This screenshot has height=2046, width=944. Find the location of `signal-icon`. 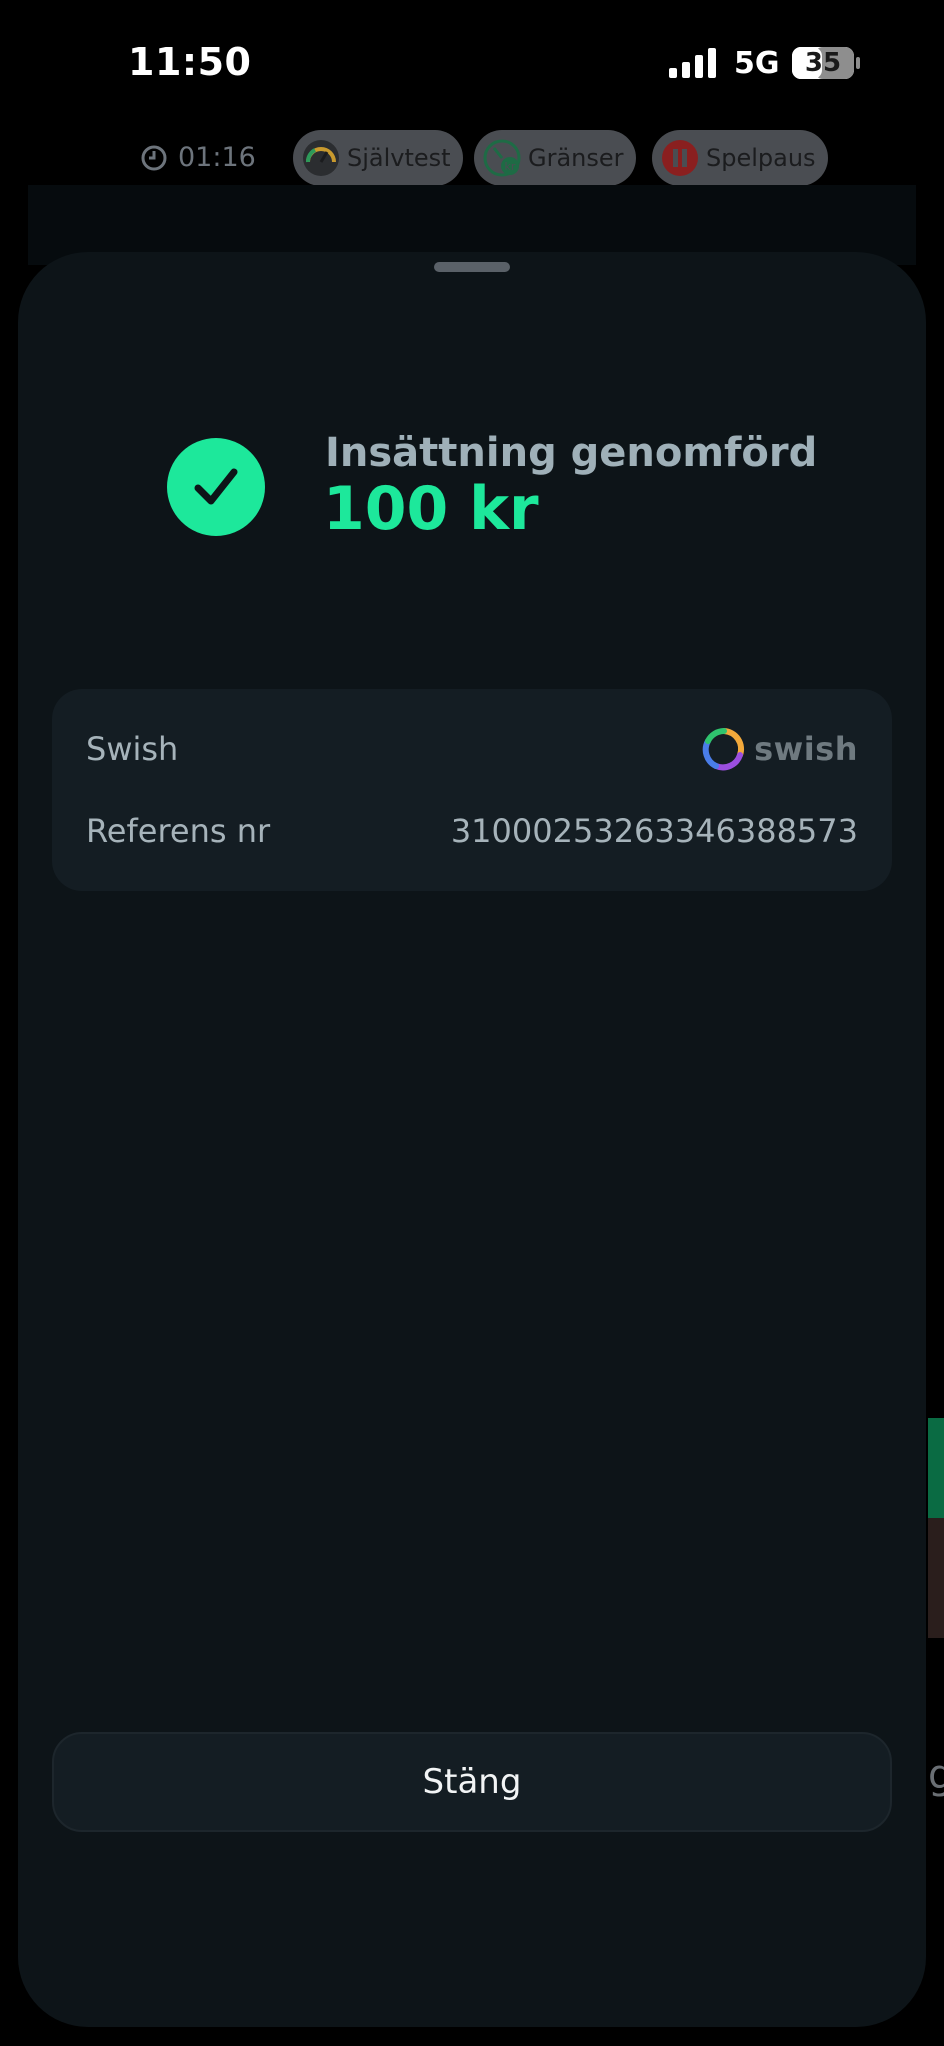

signal-icon is located at coordinates (692, 63).